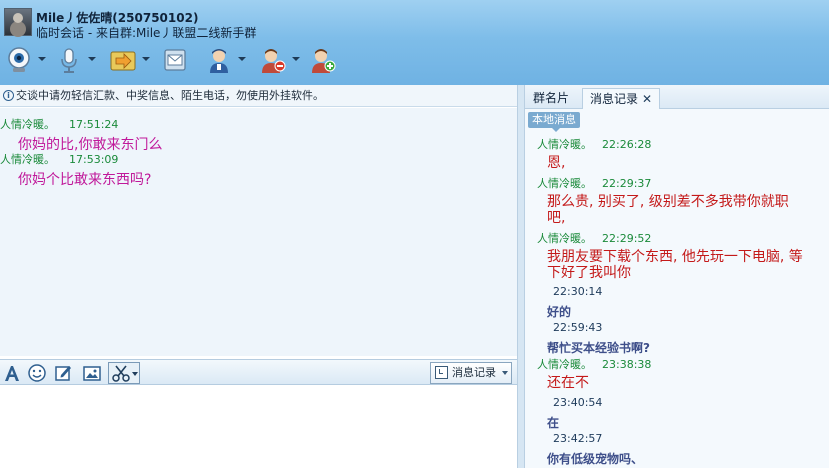  I want to click on history-message-header: 人情冷暖。 22:29:52, so click(594, 238).